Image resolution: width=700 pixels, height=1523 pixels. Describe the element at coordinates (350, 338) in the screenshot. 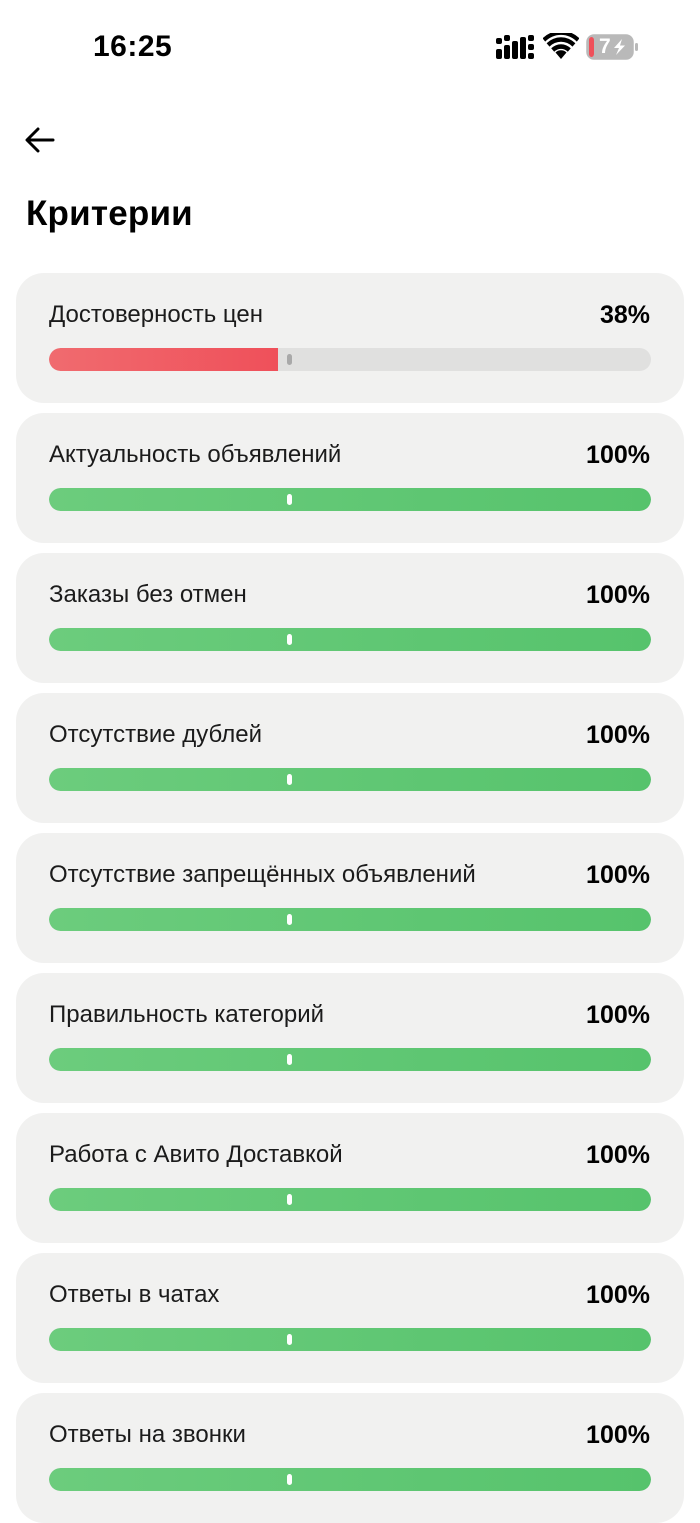

I see `criterion-card: Достоверность цен 38%` at that location.